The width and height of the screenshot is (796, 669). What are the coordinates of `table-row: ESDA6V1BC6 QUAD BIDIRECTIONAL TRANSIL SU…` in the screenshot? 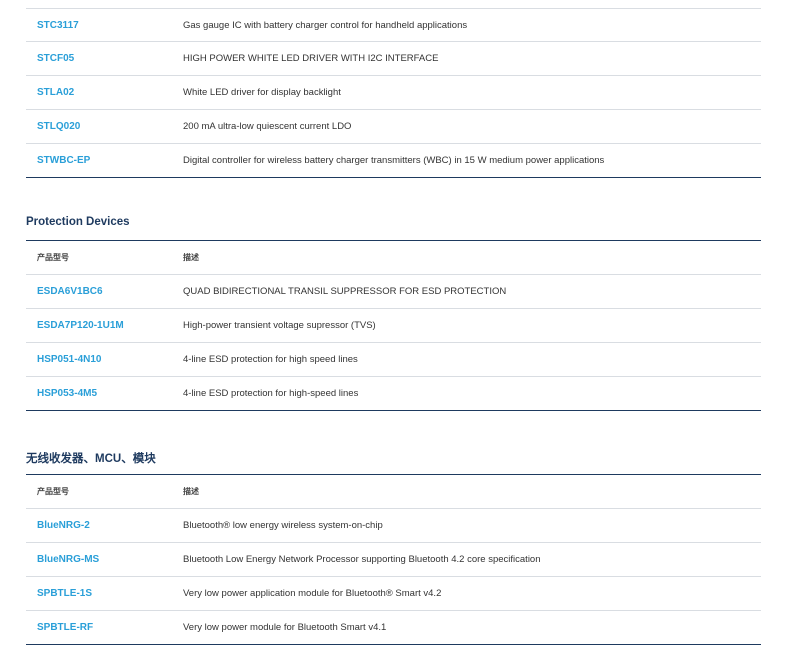 It's located at (393, 292).